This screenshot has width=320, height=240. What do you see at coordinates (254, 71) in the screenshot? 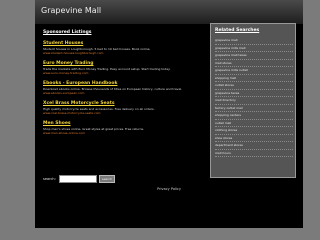
I see `related-search-link: grapevine mills outlet` at bounding box center [254, 71].